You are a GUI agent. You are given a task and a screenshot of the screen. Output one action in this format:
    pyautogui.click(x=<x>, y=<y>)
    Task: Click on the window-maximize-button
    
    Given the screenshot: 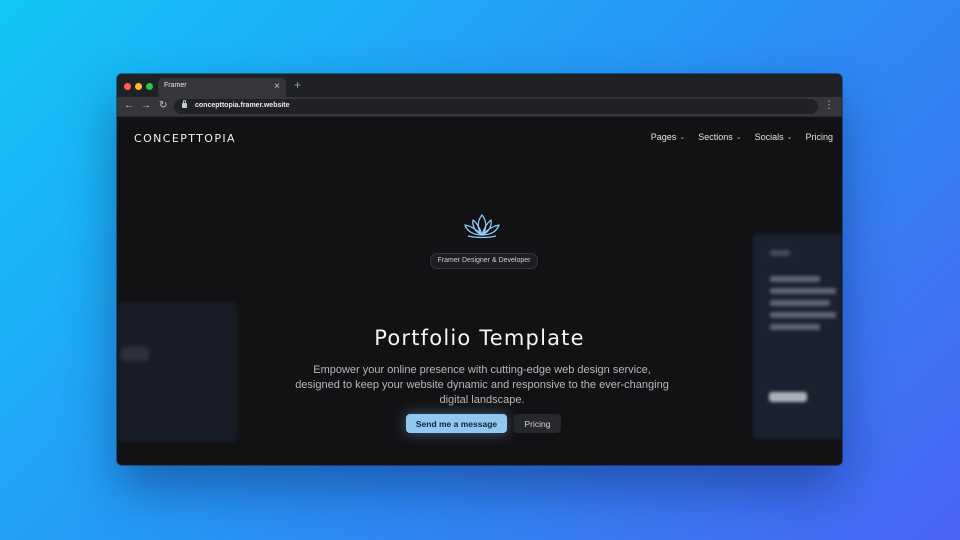 What is the action you would take?
    pyautogui.click(x=149, y=86)
    